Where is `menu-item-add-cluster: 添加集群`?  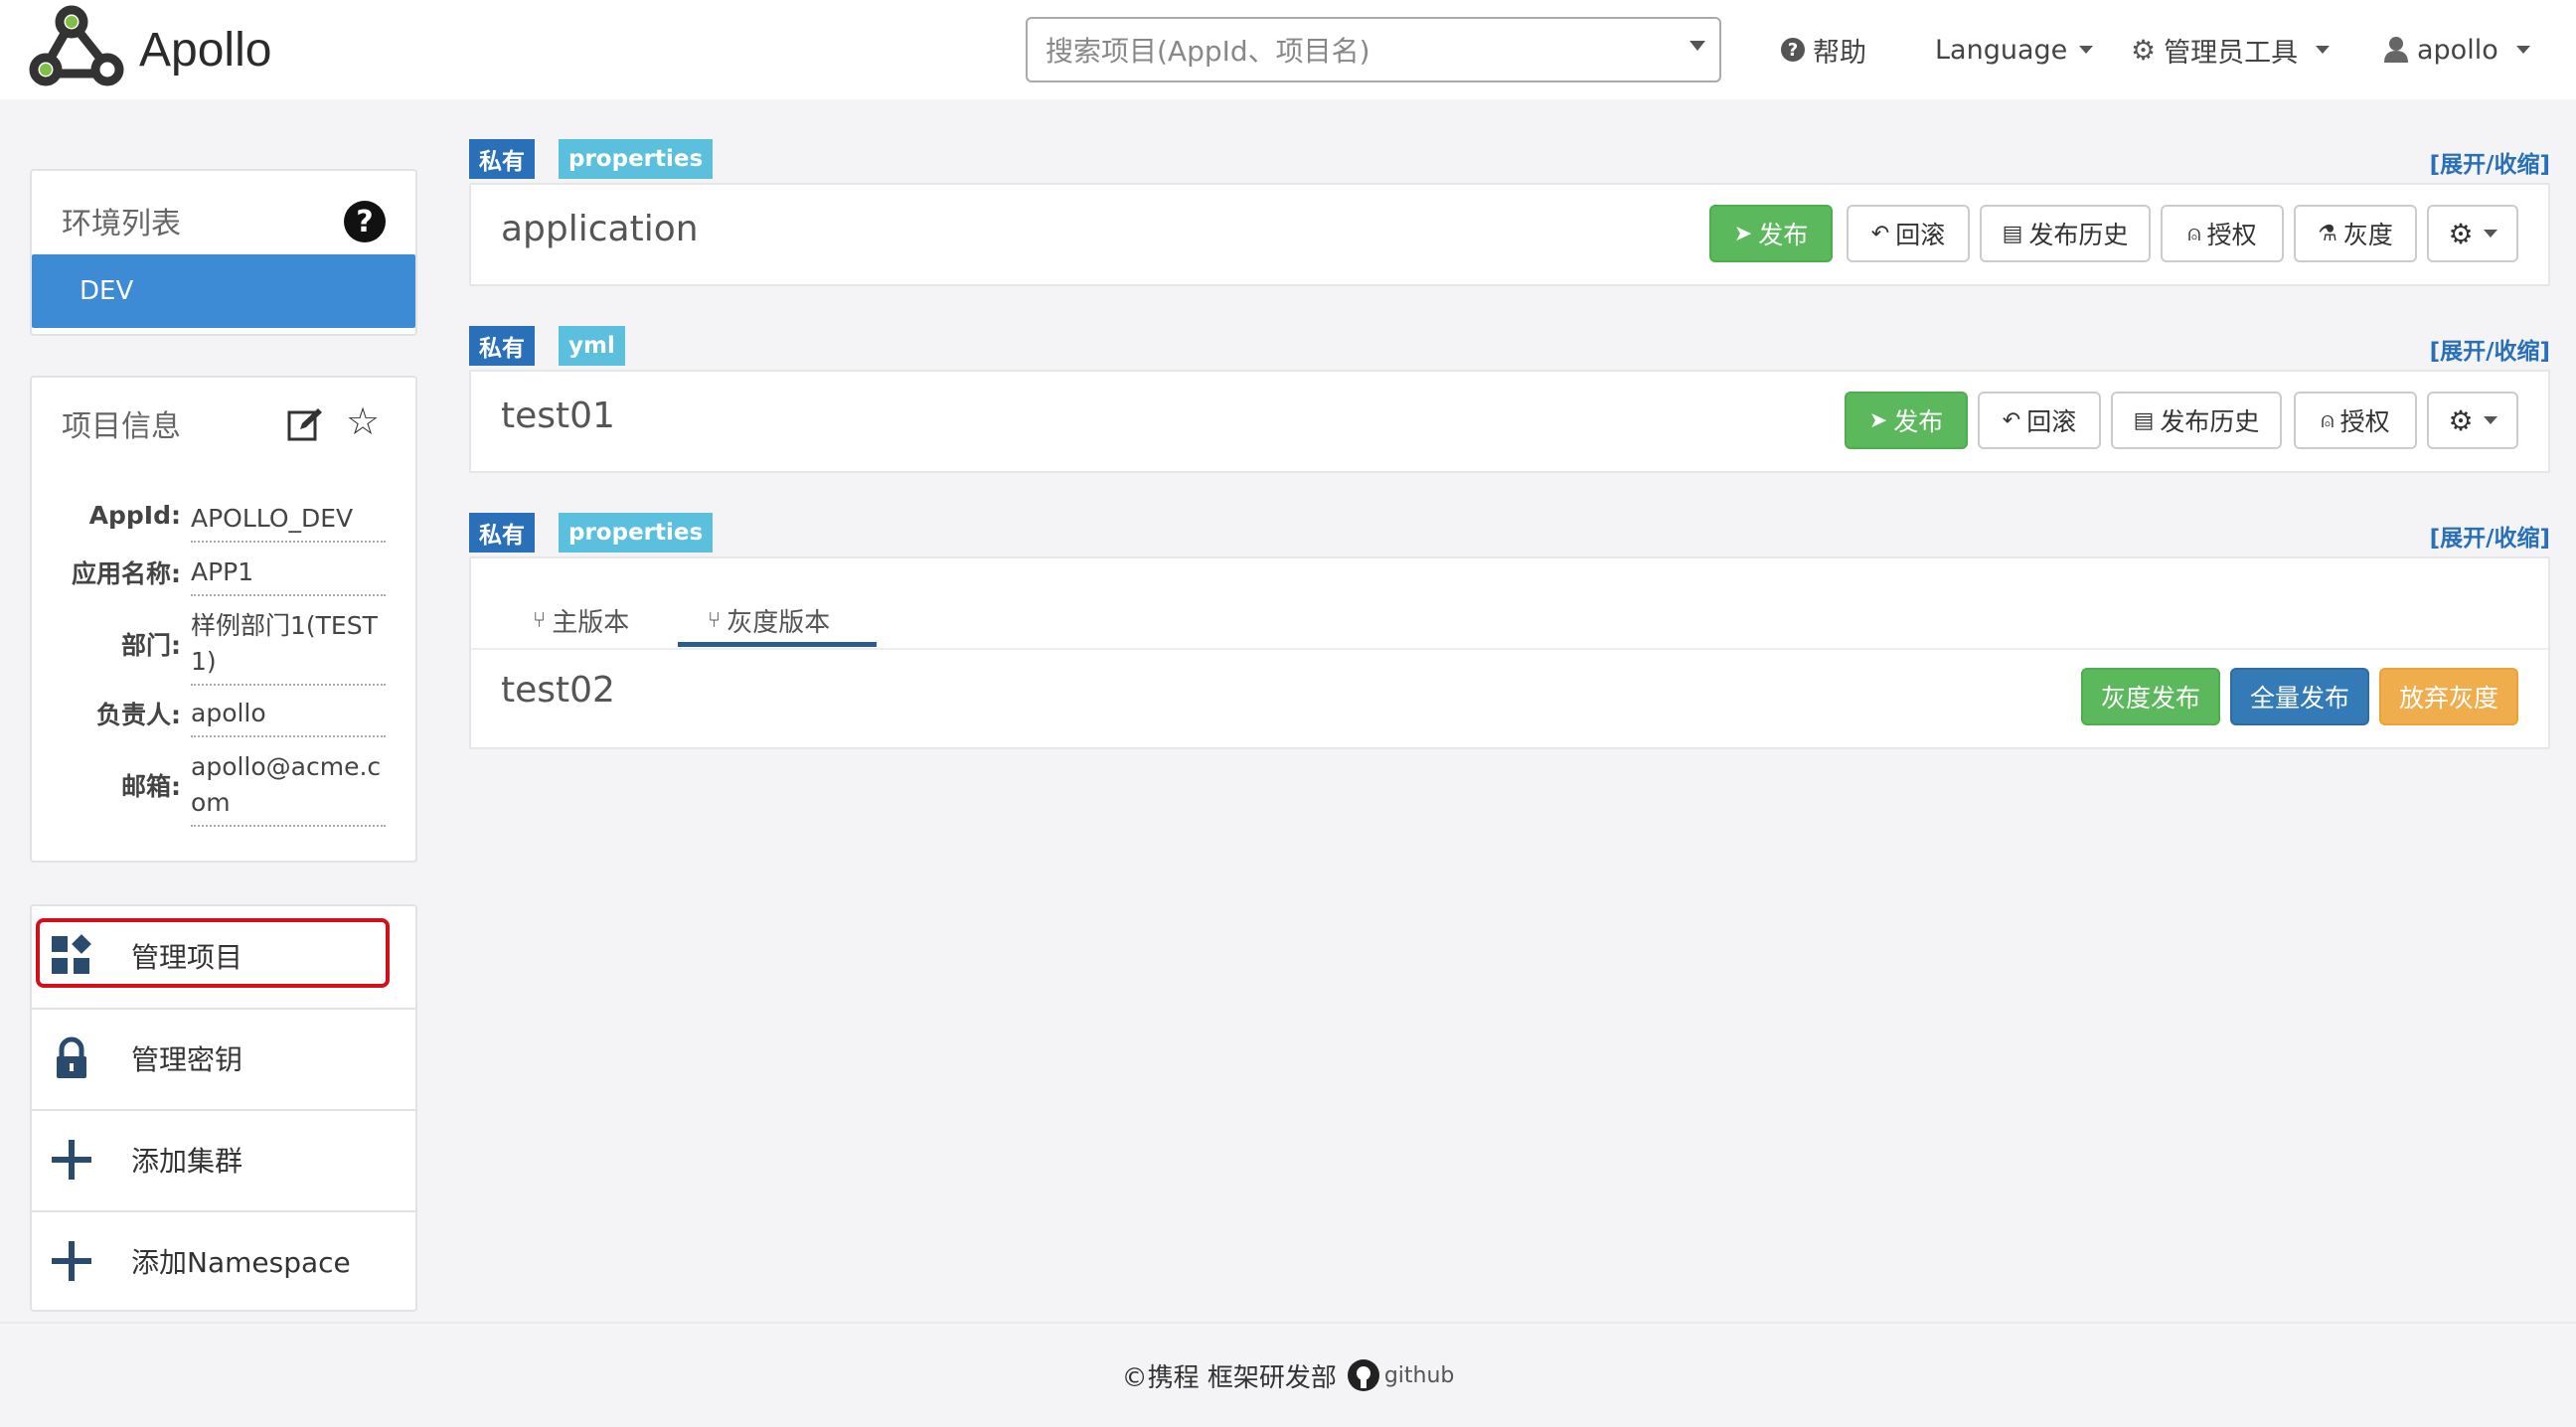
menu-item-add-cluster: 添加集群 is located at coordinates (223, 1158).